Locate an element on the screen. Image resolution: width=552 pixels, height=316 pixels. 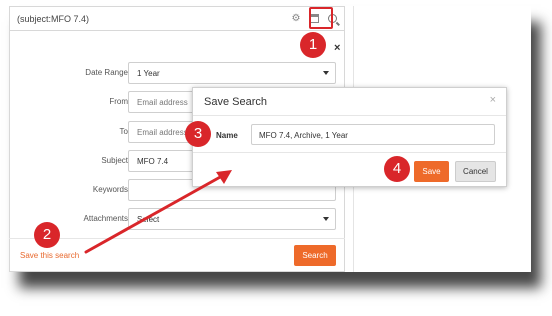
attachments-row: Attachments Select is located at coordinates (178, 220).